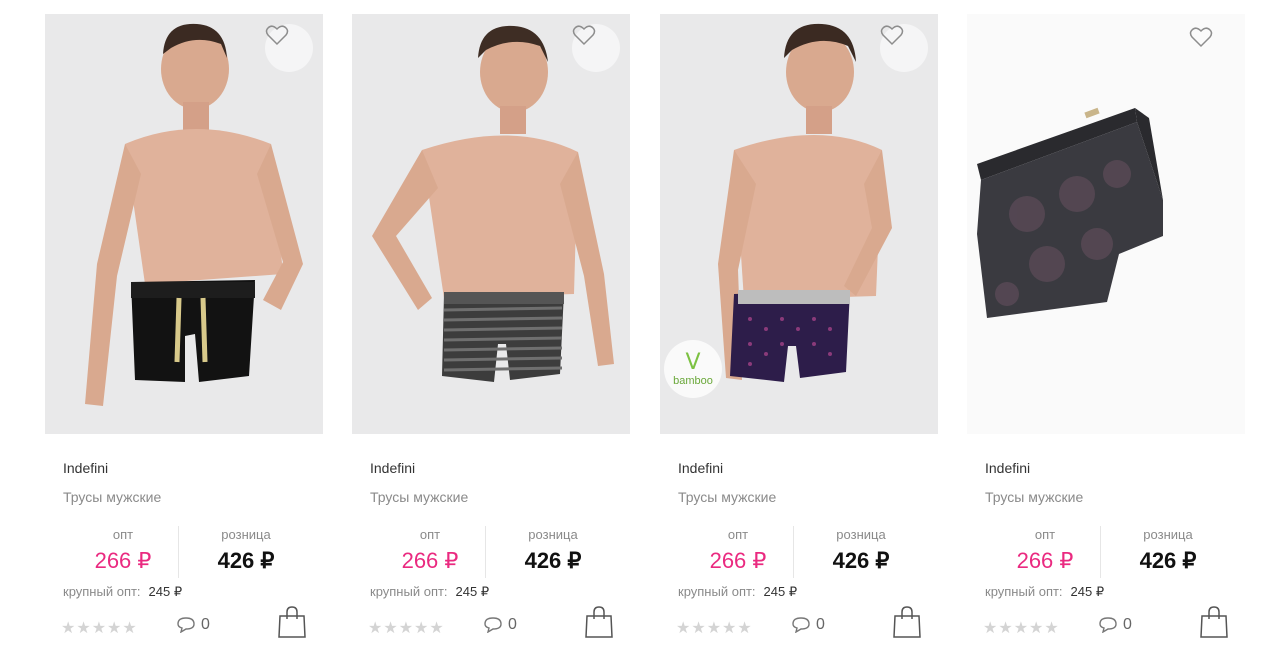  Describe the element at coordinates (799, 224) in the screenshot. I see `product-photo: V bamboo` at that location.